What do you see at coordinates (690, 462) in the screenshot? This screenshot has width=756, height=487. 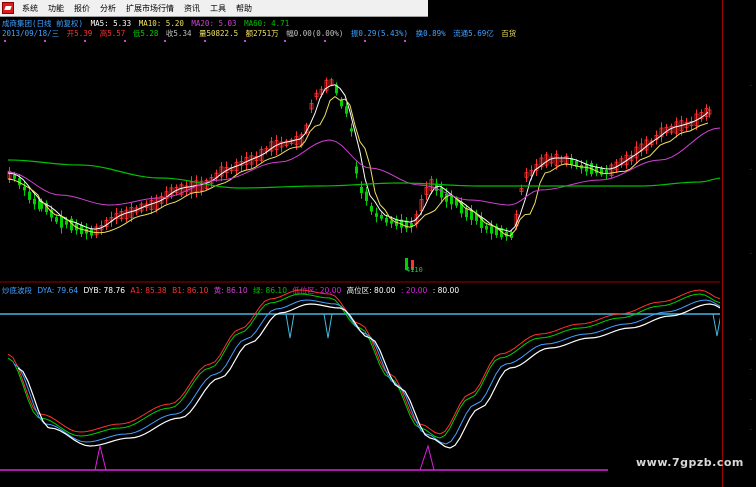 I see `watermark: www.7gpzb.com` at bounding box center [690, 462].